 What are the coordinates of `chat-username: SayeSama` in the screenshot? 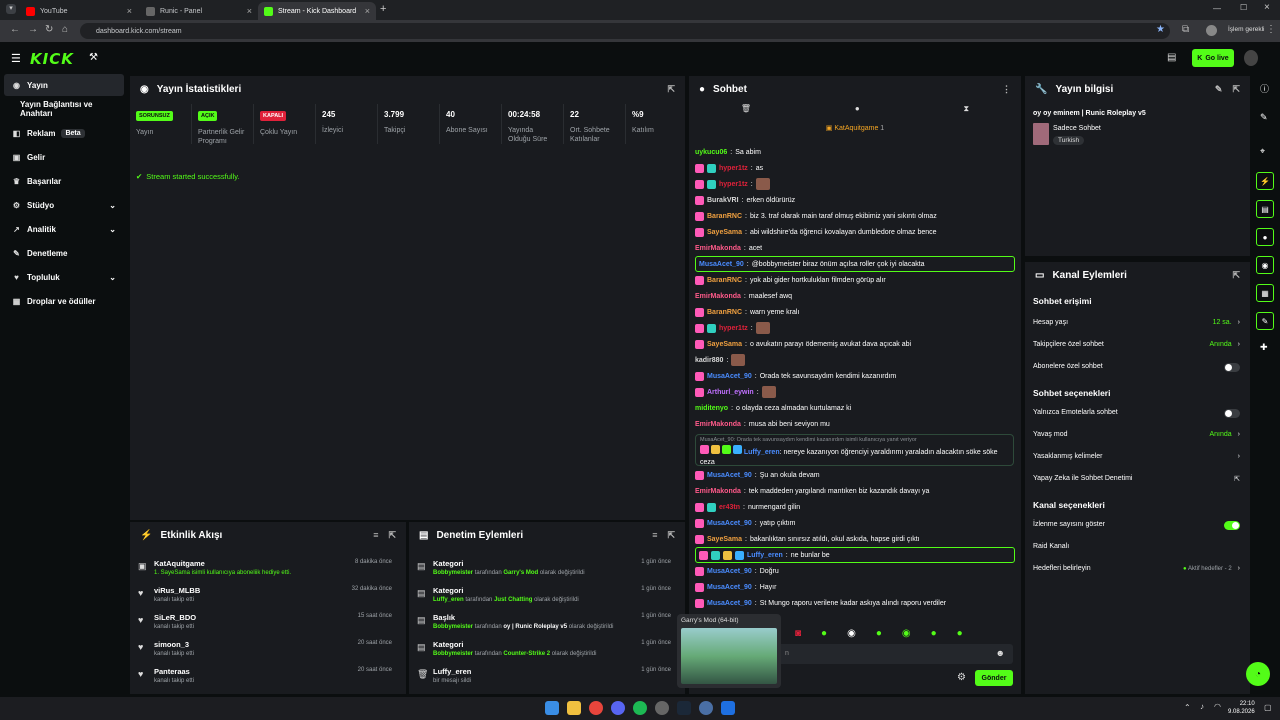 It's located at (724, 539).